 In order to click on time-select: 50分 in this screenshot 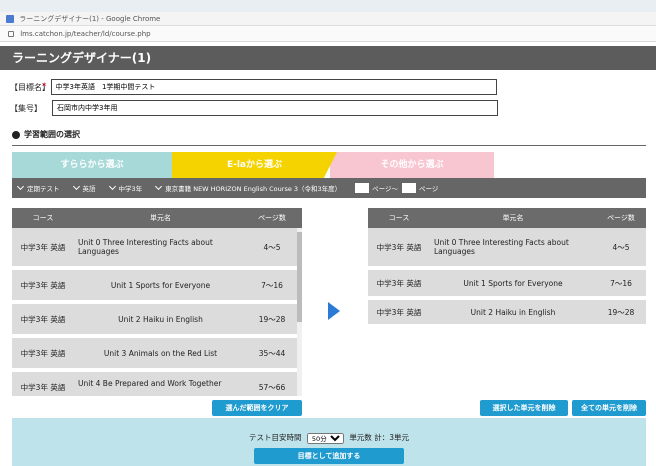, I will do `click(325, 438)`.